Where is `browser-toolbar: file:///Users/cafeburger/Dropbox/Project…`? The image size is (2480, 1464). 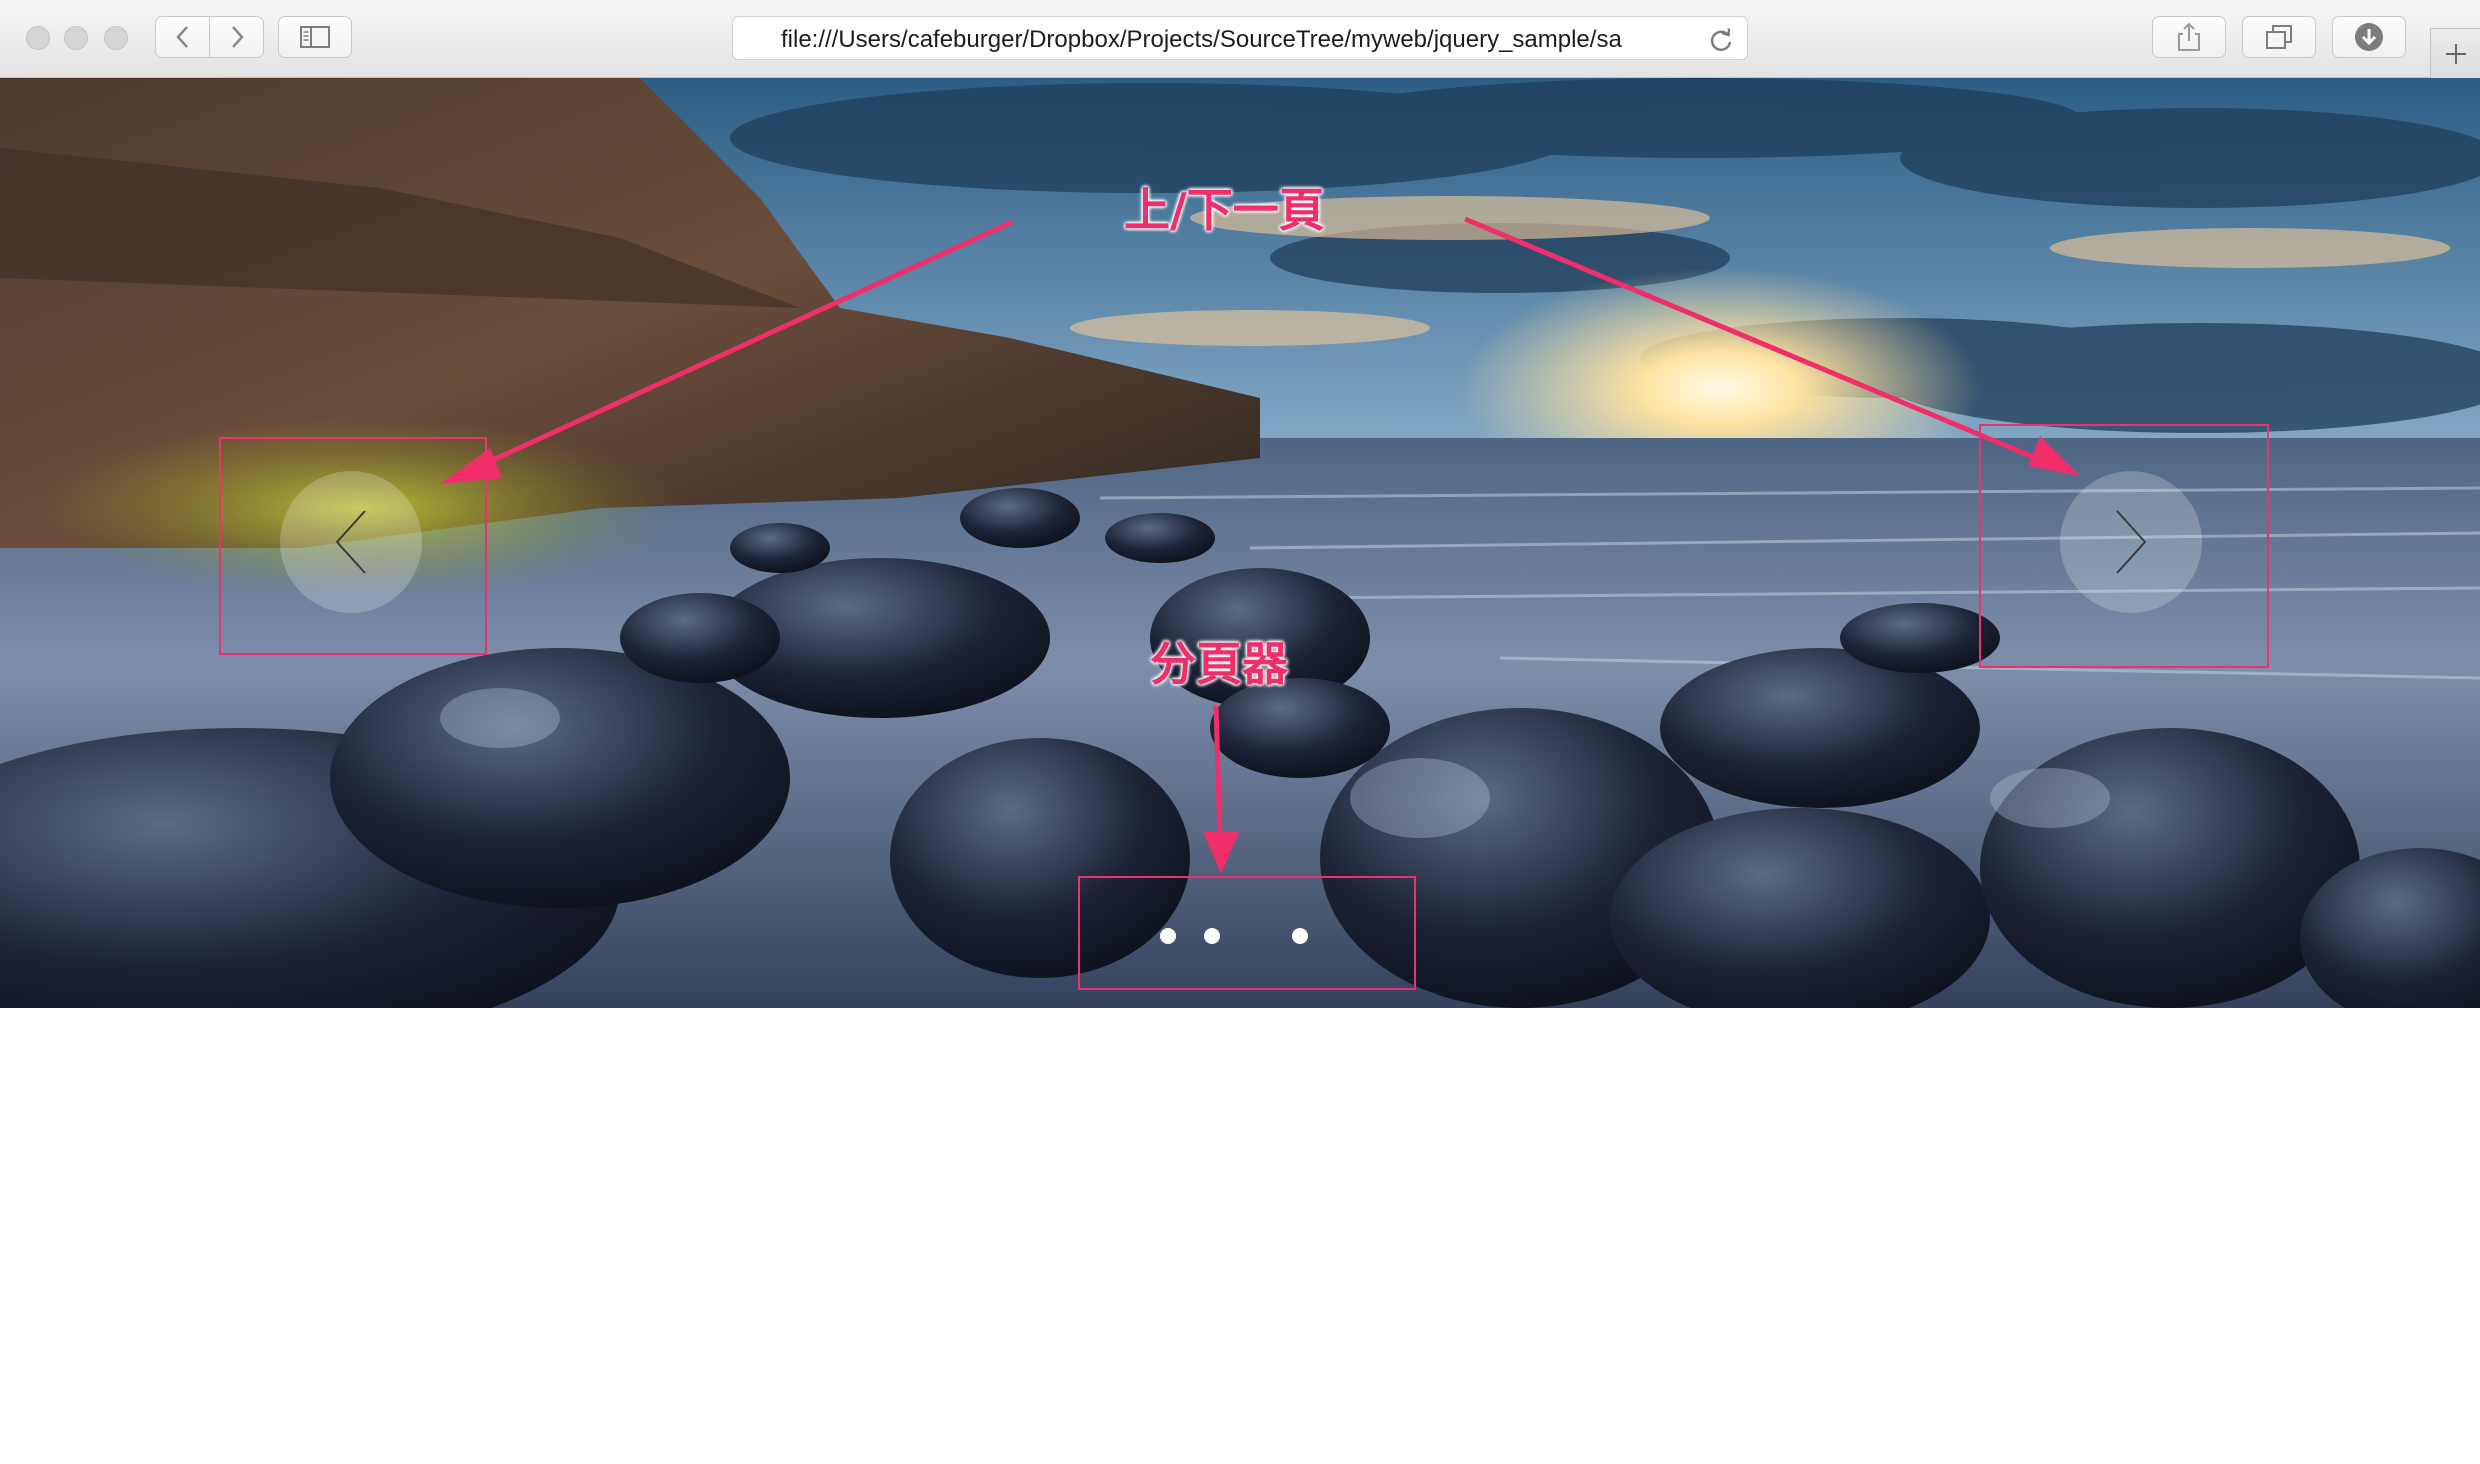
browser-toolbar: file:///Users/cafeburger/Dropbox/Project… is located at coordinates (1240, 39).